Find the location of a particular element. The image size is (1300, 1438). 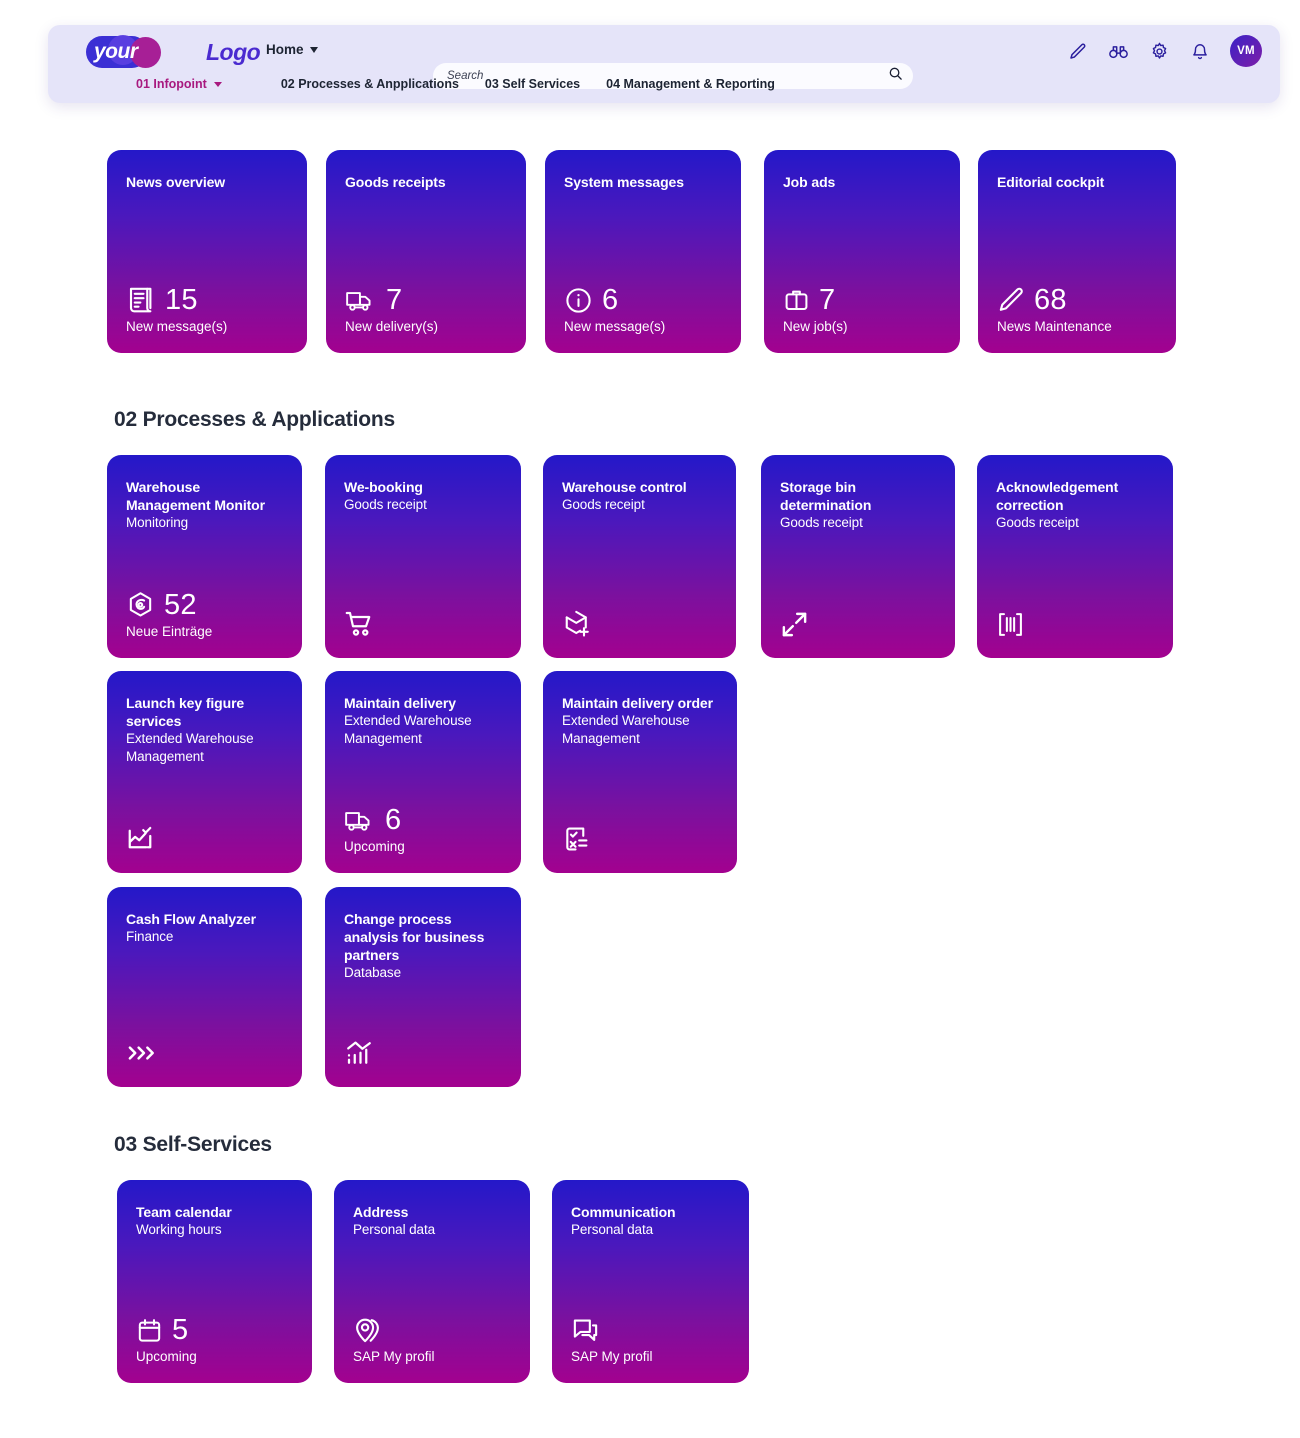

tile-title: Maintain delivery is located at coordinates (400, 703).